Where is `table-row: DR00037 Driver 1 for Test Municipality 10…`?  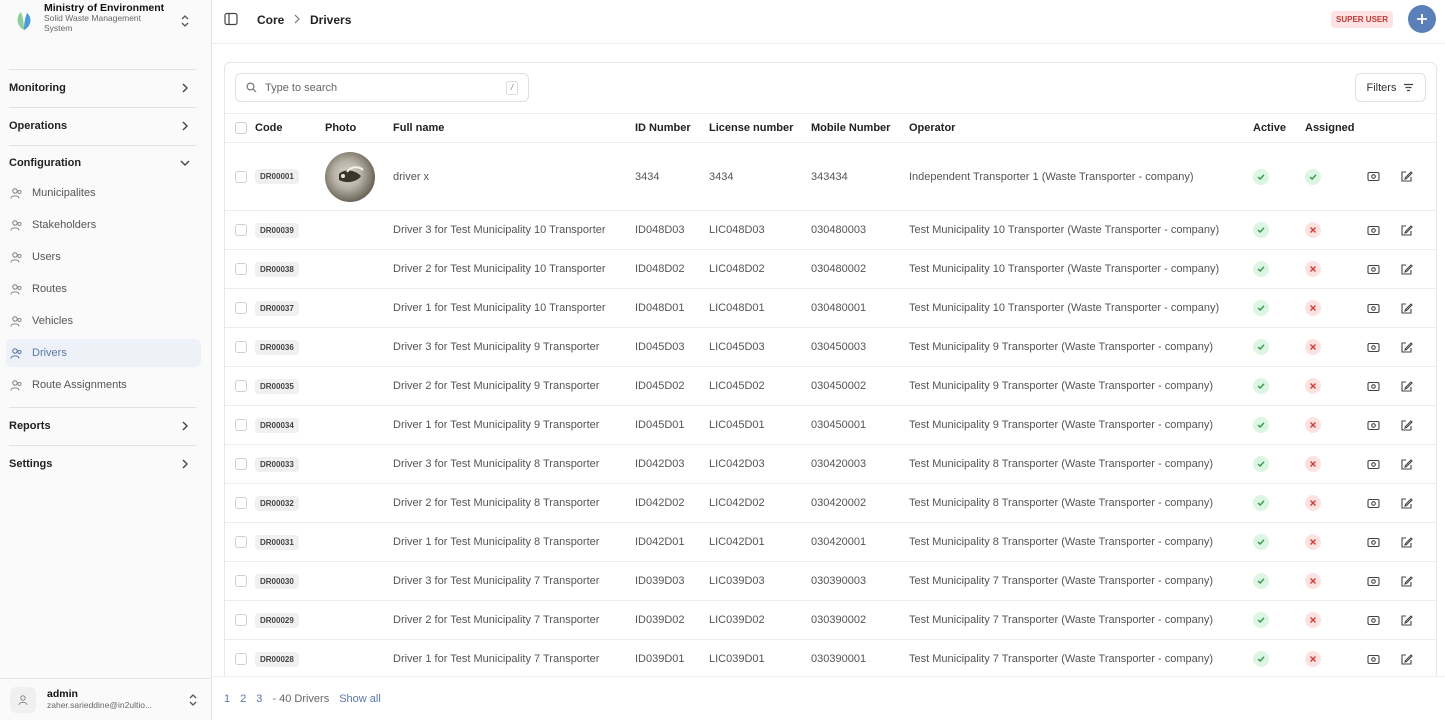 table-row: DR00037 Driver 1 for Test Municipality 10… is located at coordinates (830, 308).